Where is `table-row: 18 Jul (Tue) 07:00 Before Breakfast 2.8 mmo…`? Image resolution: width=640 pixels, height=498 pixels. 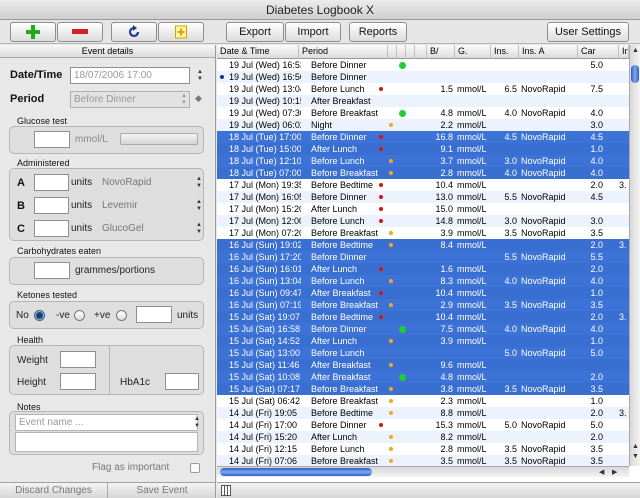
table-row: 18 Jul (Tue) 07:00 Before Breakfast 2.8 mmo… is located at coordinates (423, 173).